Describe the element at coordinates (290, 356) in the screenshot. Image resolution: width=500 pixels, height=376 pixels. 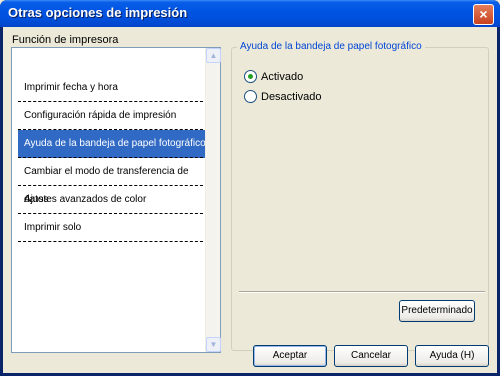
I see `accept-button: Aceptar` at that location.